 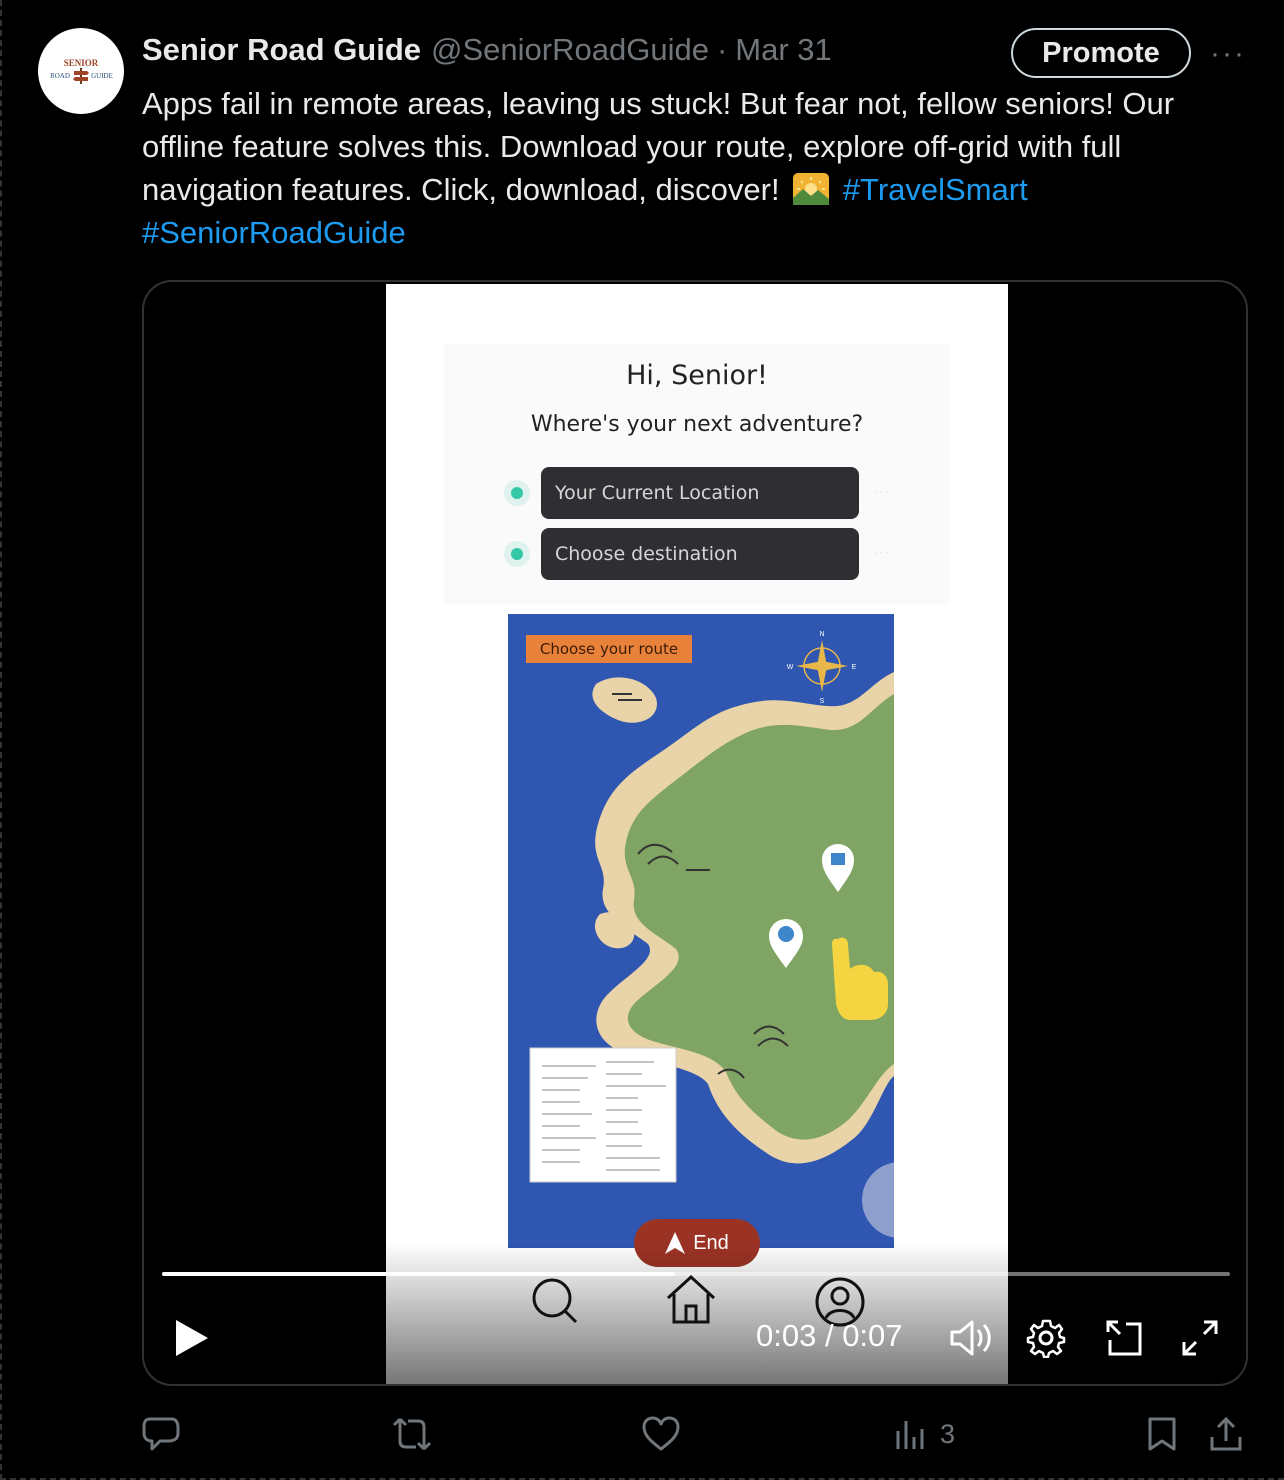 What do you see at coordinates (910, 1435) in the screenshot?
I see `views-chart-icon` at bounding box center [910, 1435].